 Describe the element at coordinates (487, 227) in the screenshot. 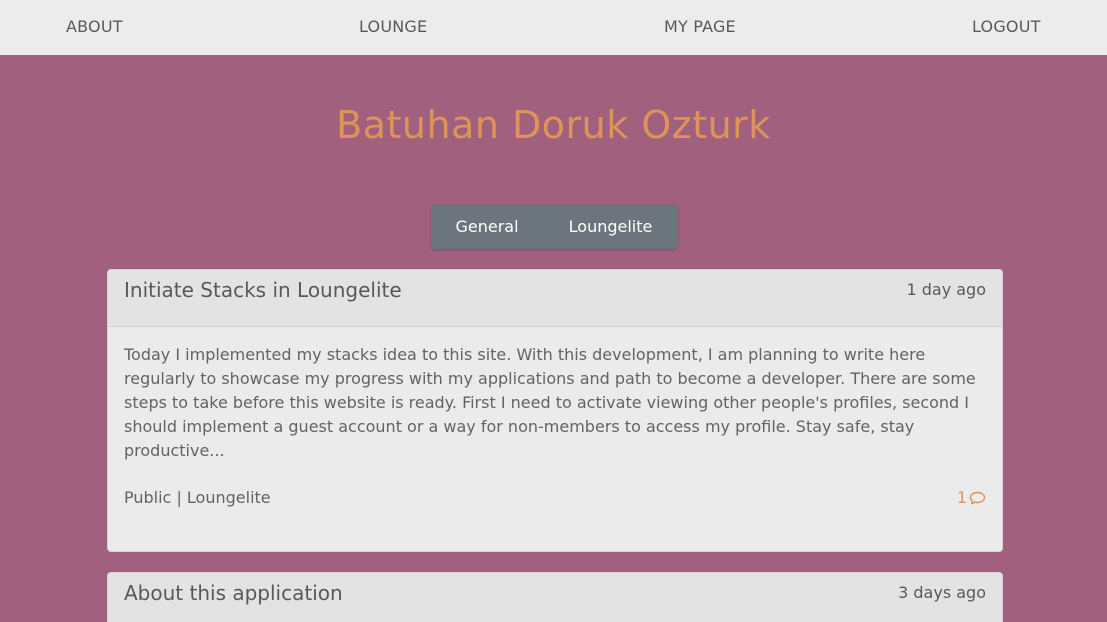

I see `tab-general: General` at that location.